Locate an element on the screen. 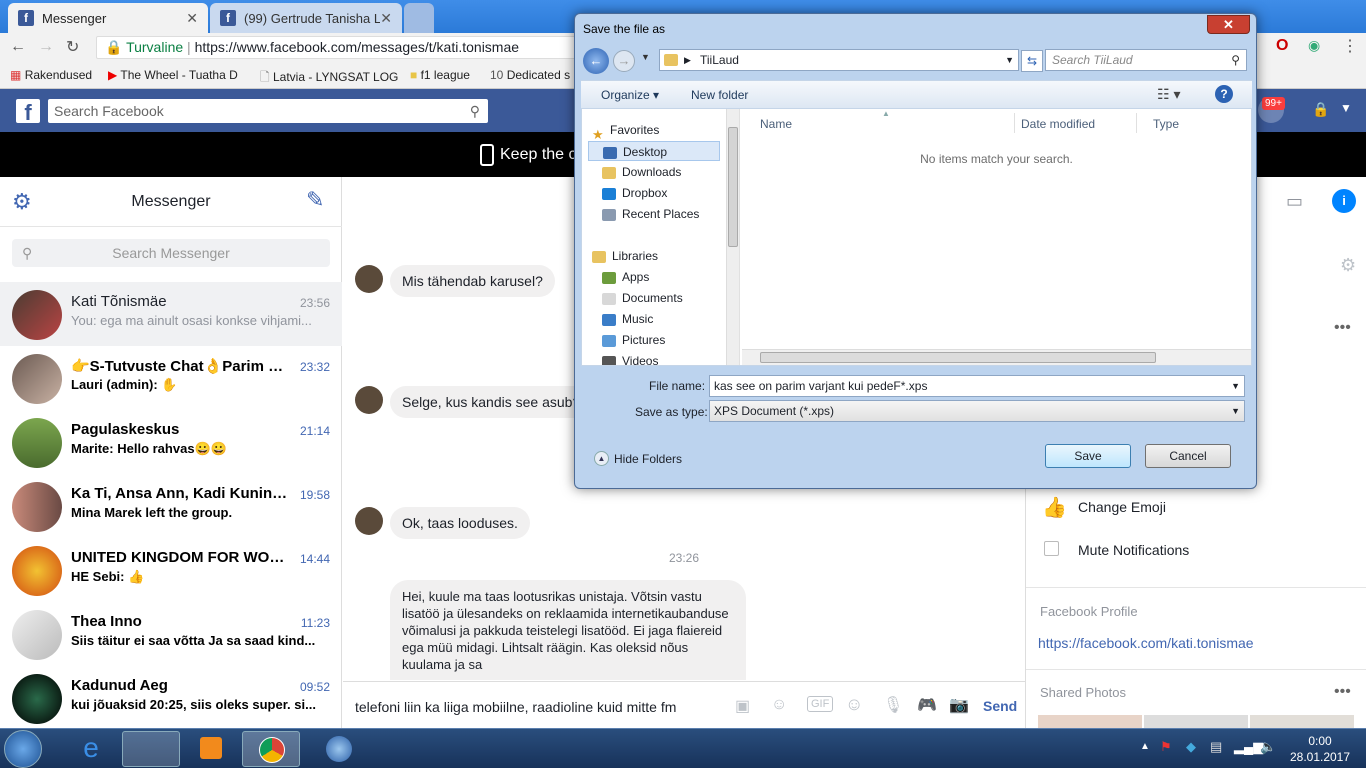  privacy-lock-icon: 🔒 is located at coordinates (1320, 109).